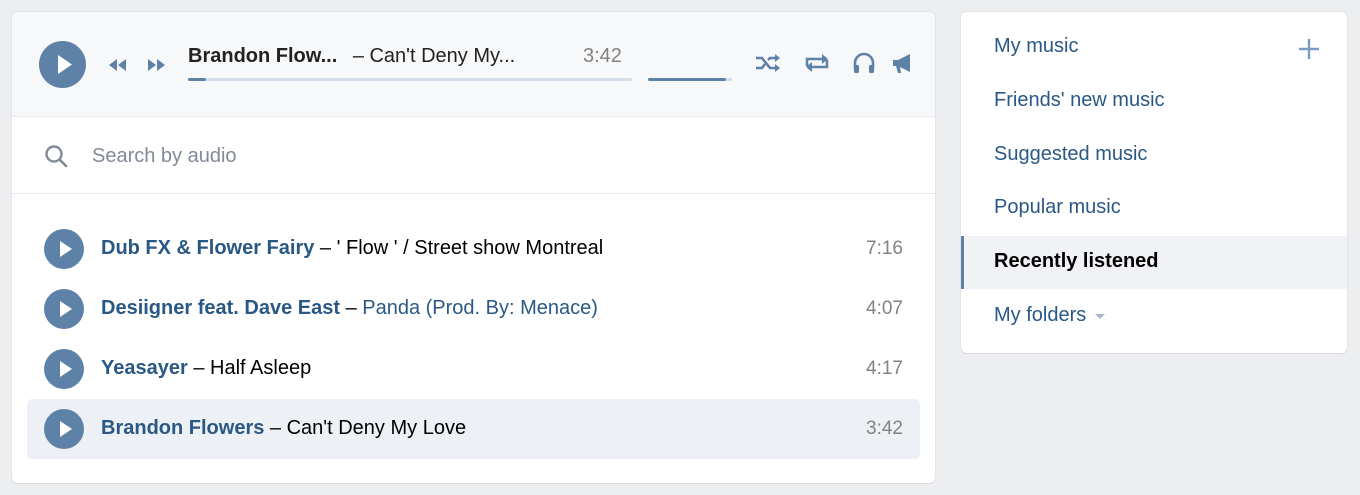 This screenshot has height=495, width=1360. I want to click on broadcast-button, so click(902, 63).